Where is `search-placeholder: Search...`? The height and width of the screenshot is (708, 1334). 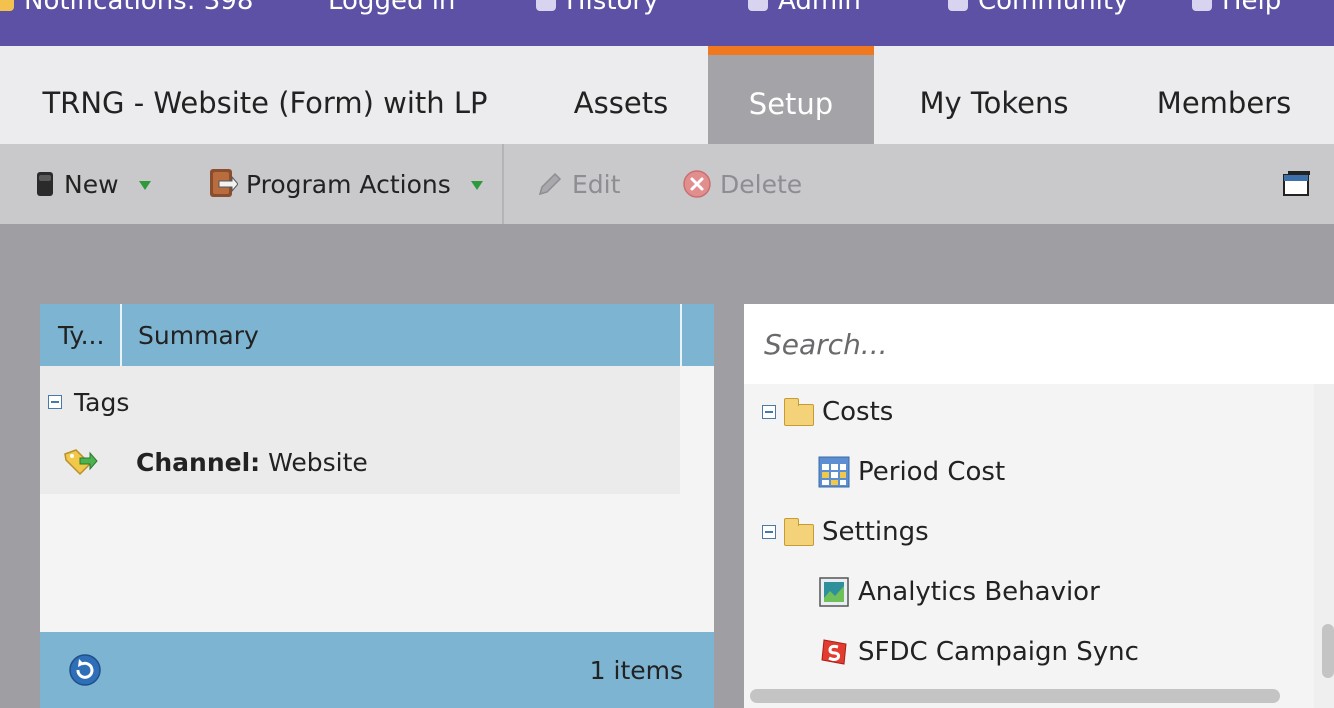 search-placeholder: Search... is located at coordinates (826, 344).